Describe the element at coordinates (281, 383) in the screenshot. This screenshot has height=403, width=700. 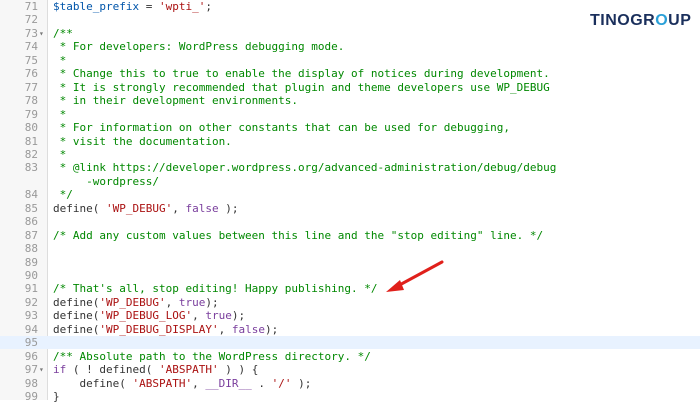
I see `code-token: '/'` at that location.